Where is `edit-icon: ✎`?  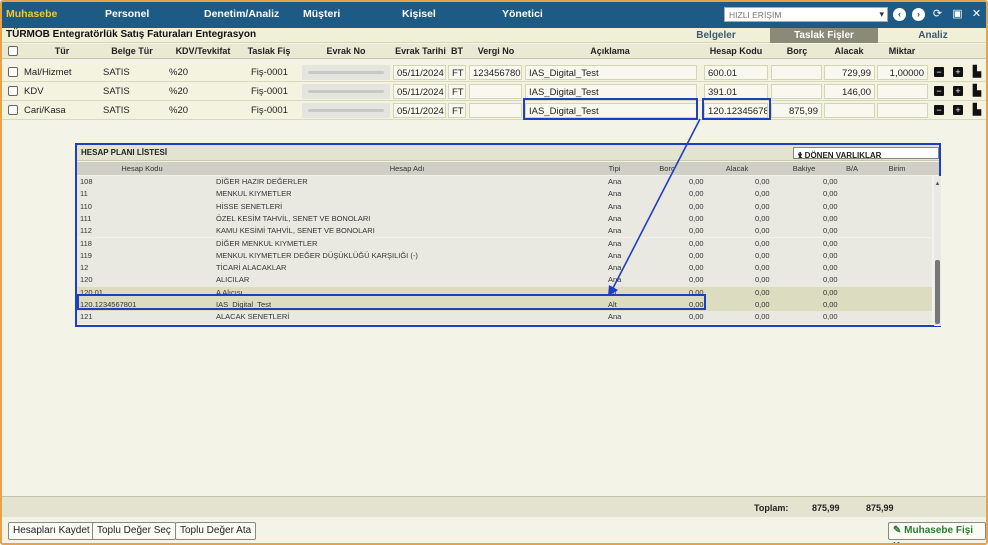
edit-icon: ✎ is located at coordinates (899, 530).